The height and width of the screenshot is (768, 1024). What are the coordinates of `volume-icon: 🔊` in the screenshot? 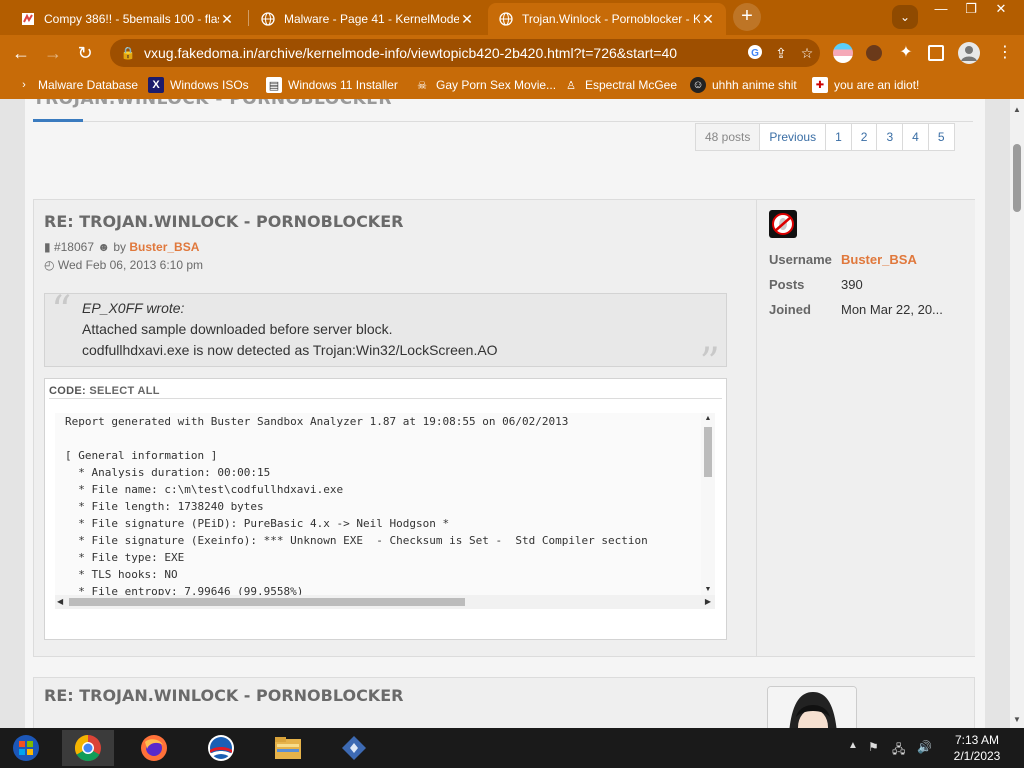 It's located at (924, 747).